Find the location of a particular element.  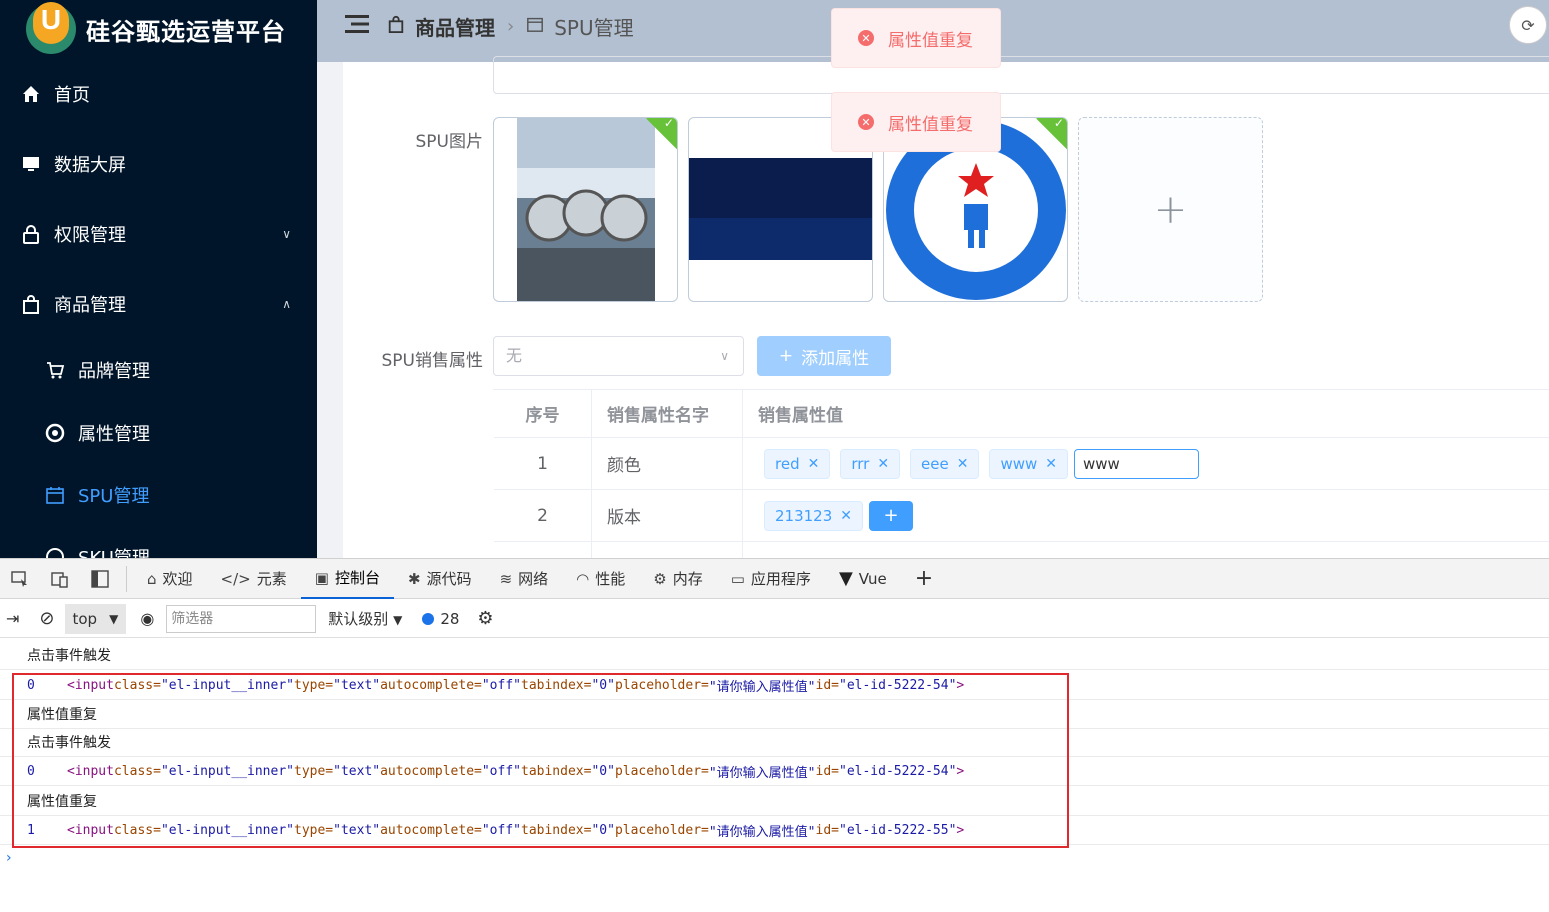

sidebar-item-dashboard: 数据大屏 is located at coordinates (158, 164).